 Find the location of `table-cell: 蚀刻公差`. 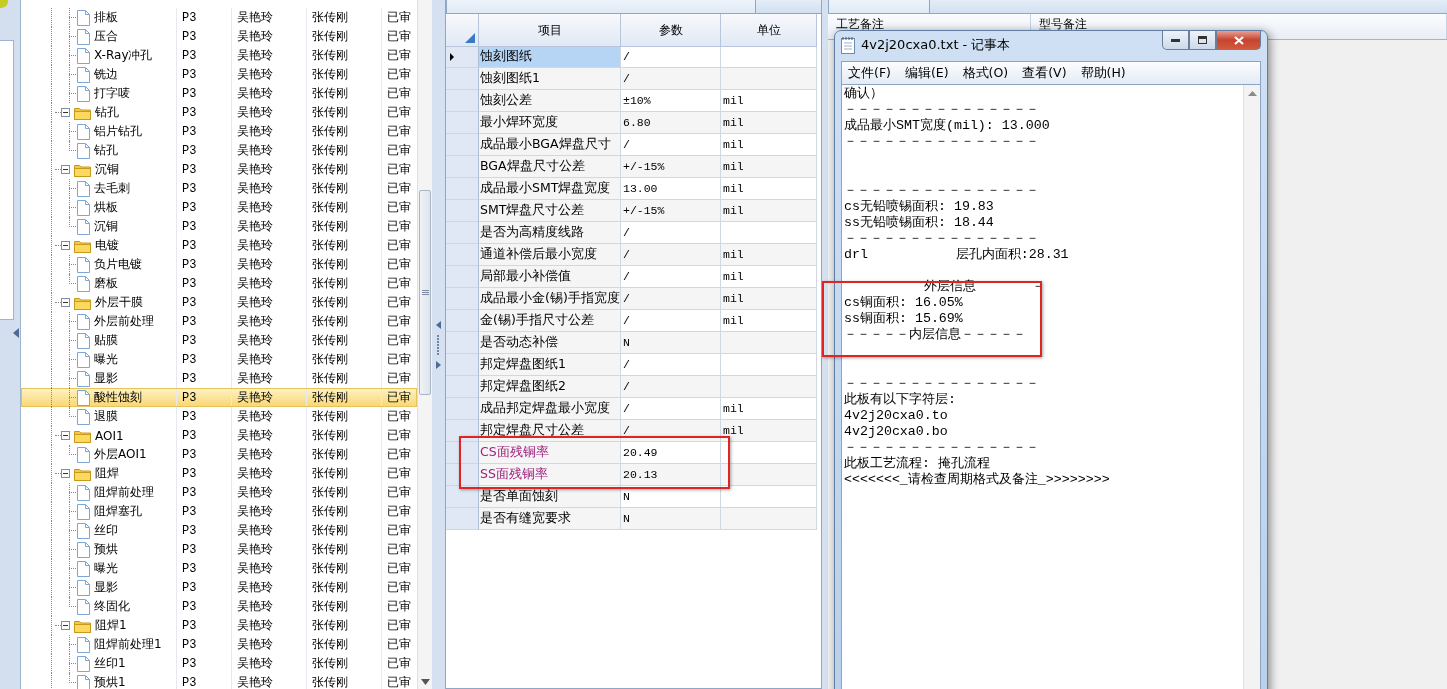

table-cell: 蚀刻公差 is located at coordinates (550, 101).